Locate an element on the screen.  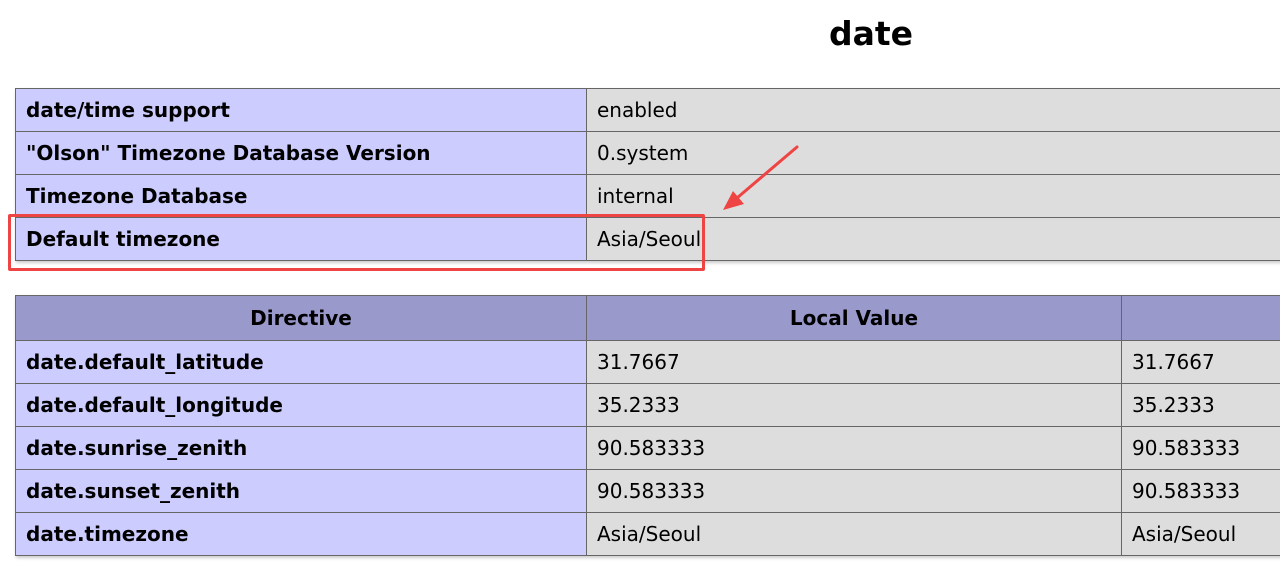
directive-name: date.sunrise_zenith is located at coordinates (301, 448).